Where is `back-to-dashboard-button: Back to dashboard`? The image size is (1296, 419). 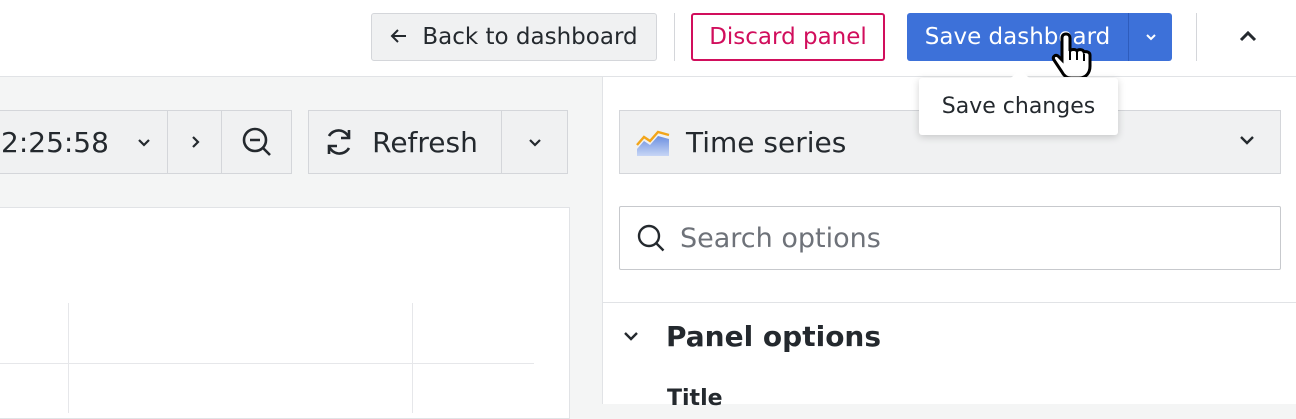
back-to-dashboard-button: Back to dashboard is located at coordinates (514, 37).